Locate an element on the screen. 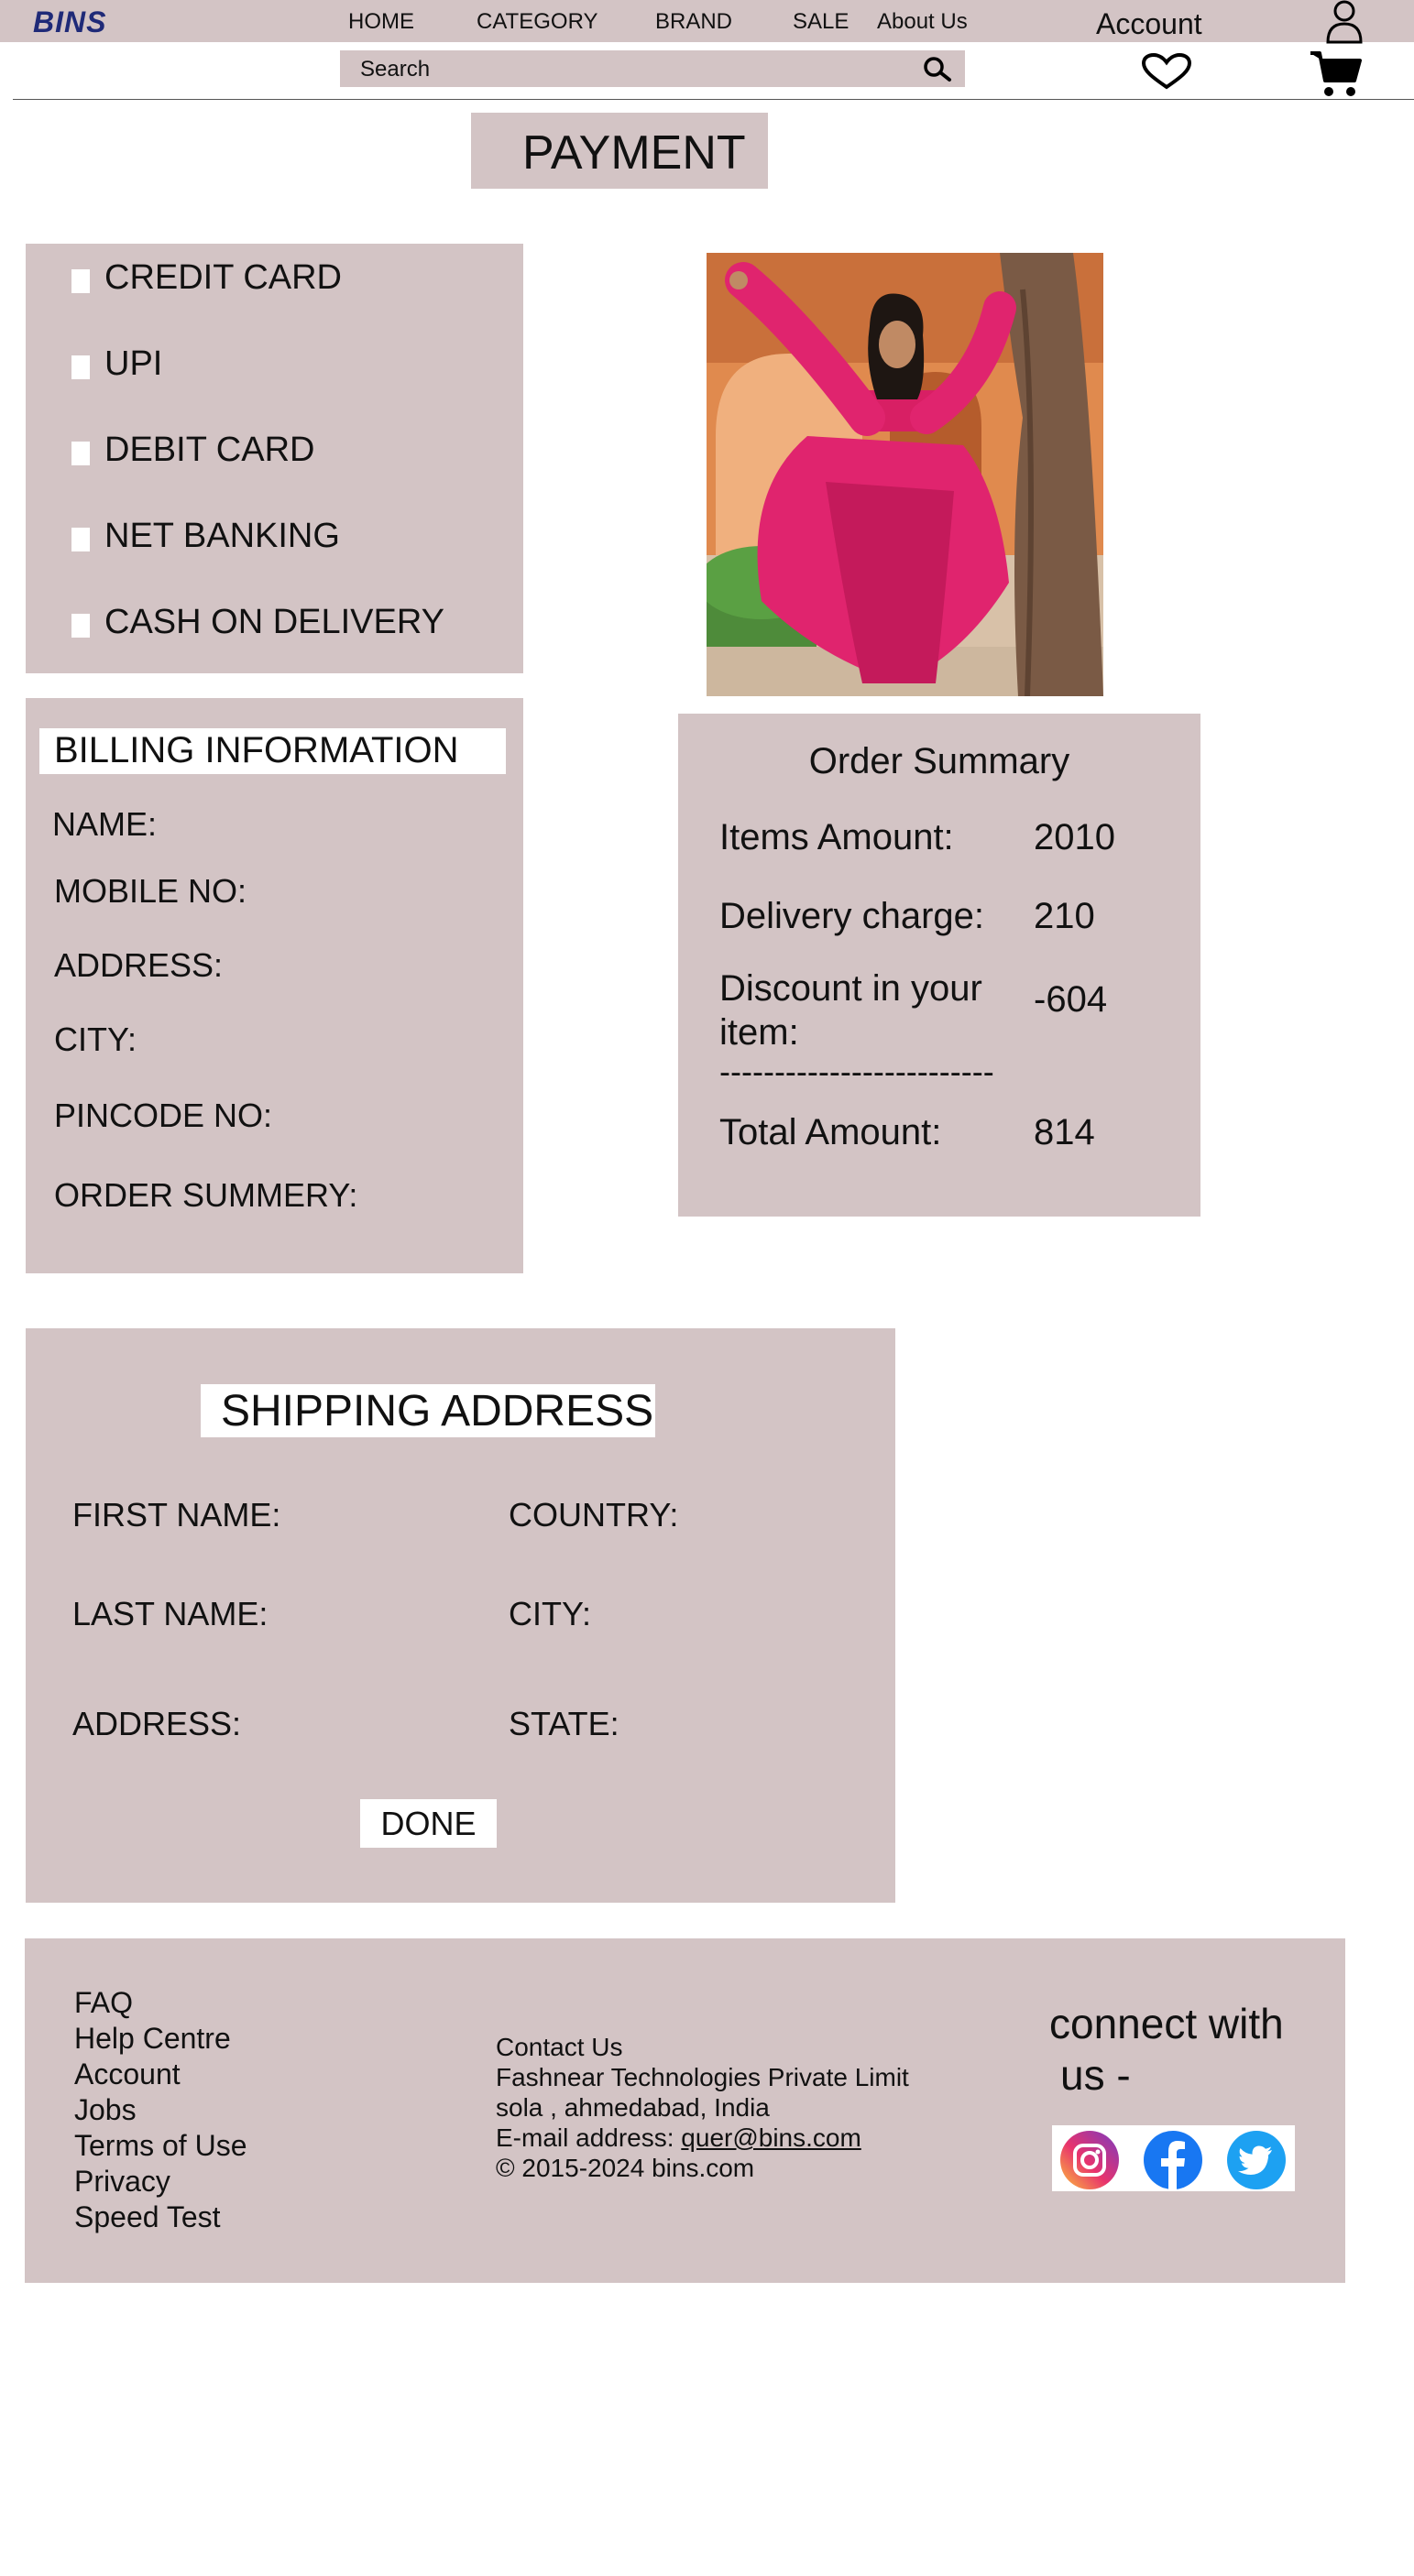  discount-label: Discount in your item: is located at coordinates (850, 1011).